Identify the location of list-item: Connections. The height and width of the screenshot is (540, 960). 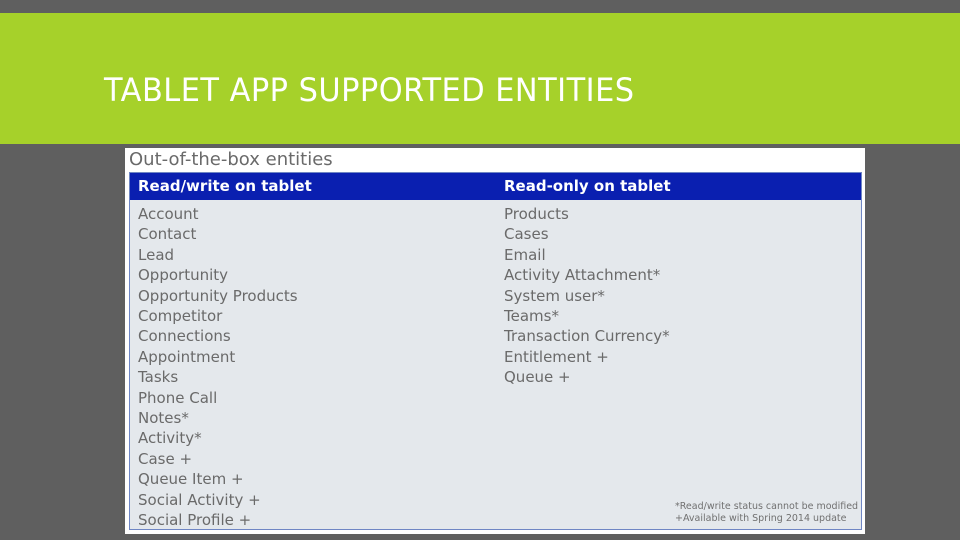
(184, 336).